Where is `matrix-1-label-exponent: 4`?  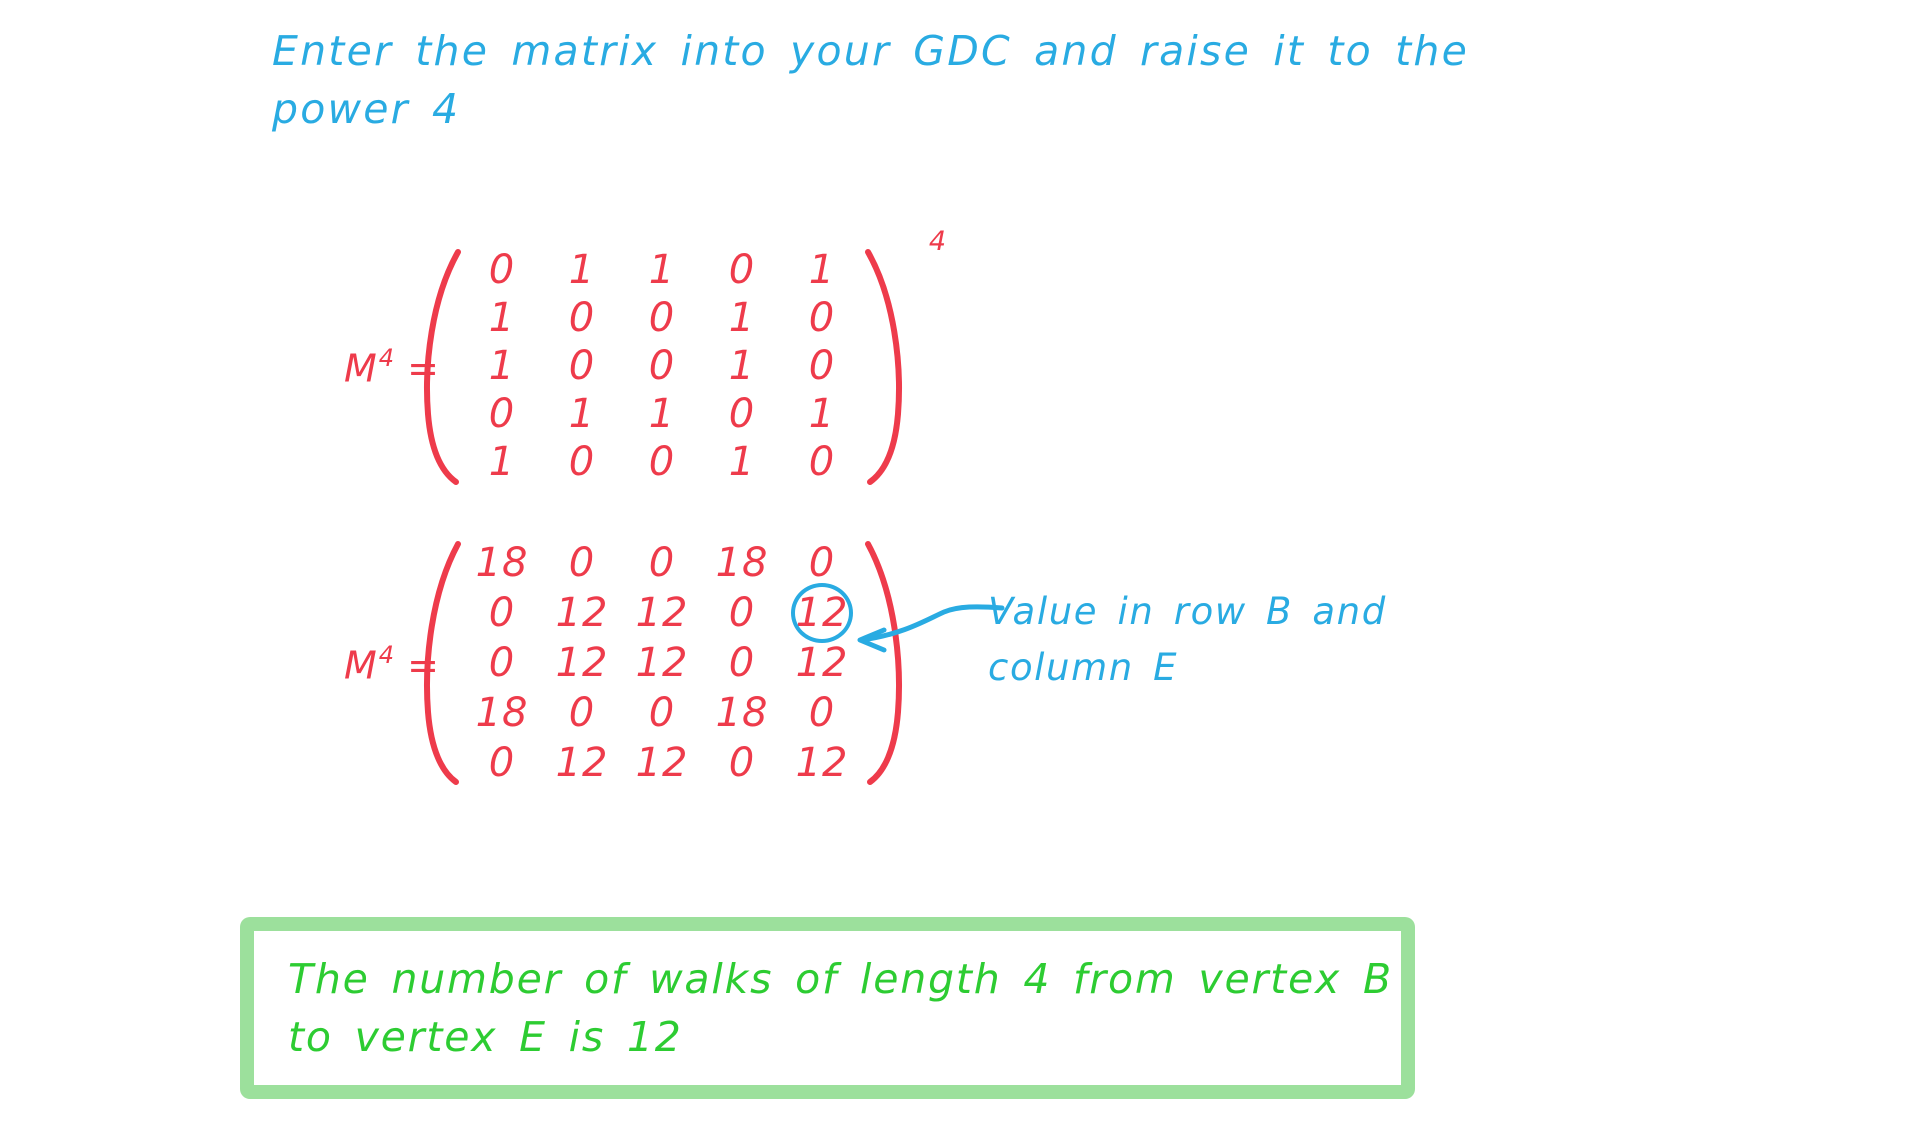 matrix-1-label-exponent: 4 is located at coordinates (387, 357).